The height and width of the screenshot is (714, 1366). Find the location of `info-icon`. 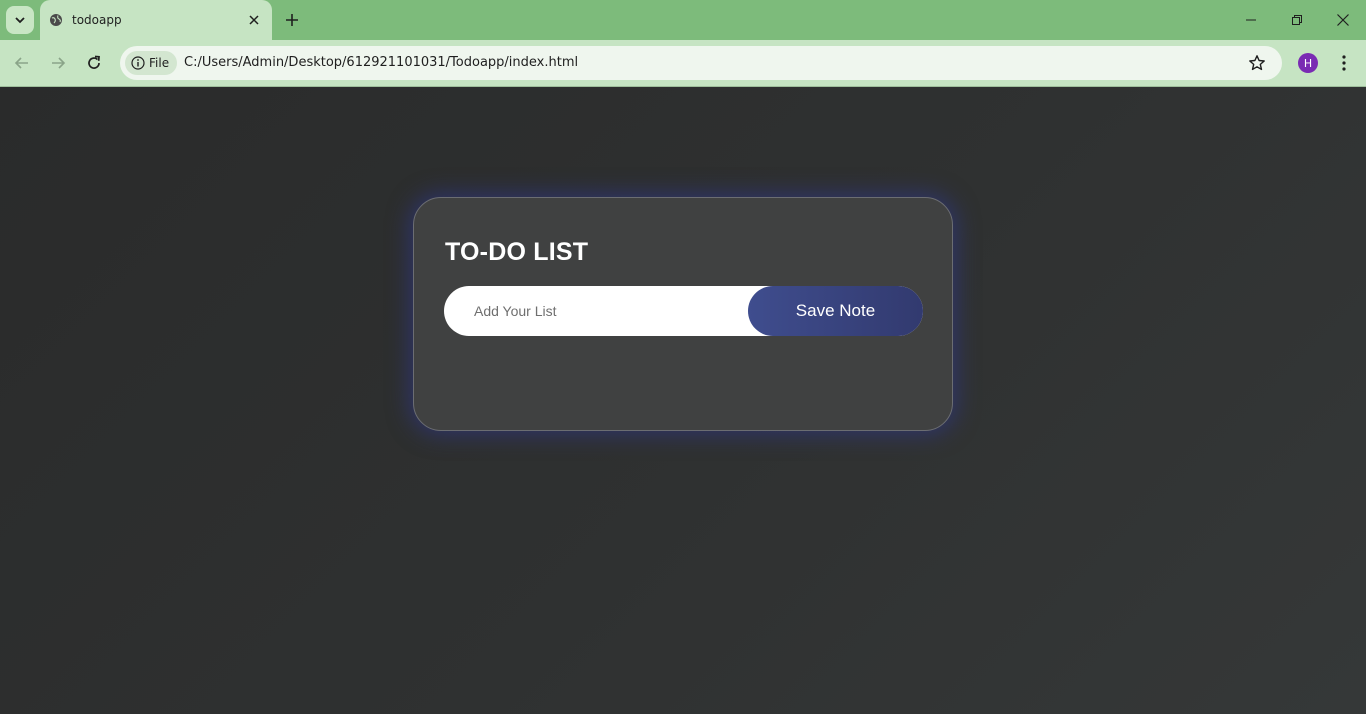

info-icon is located at coordinates (138, 63).